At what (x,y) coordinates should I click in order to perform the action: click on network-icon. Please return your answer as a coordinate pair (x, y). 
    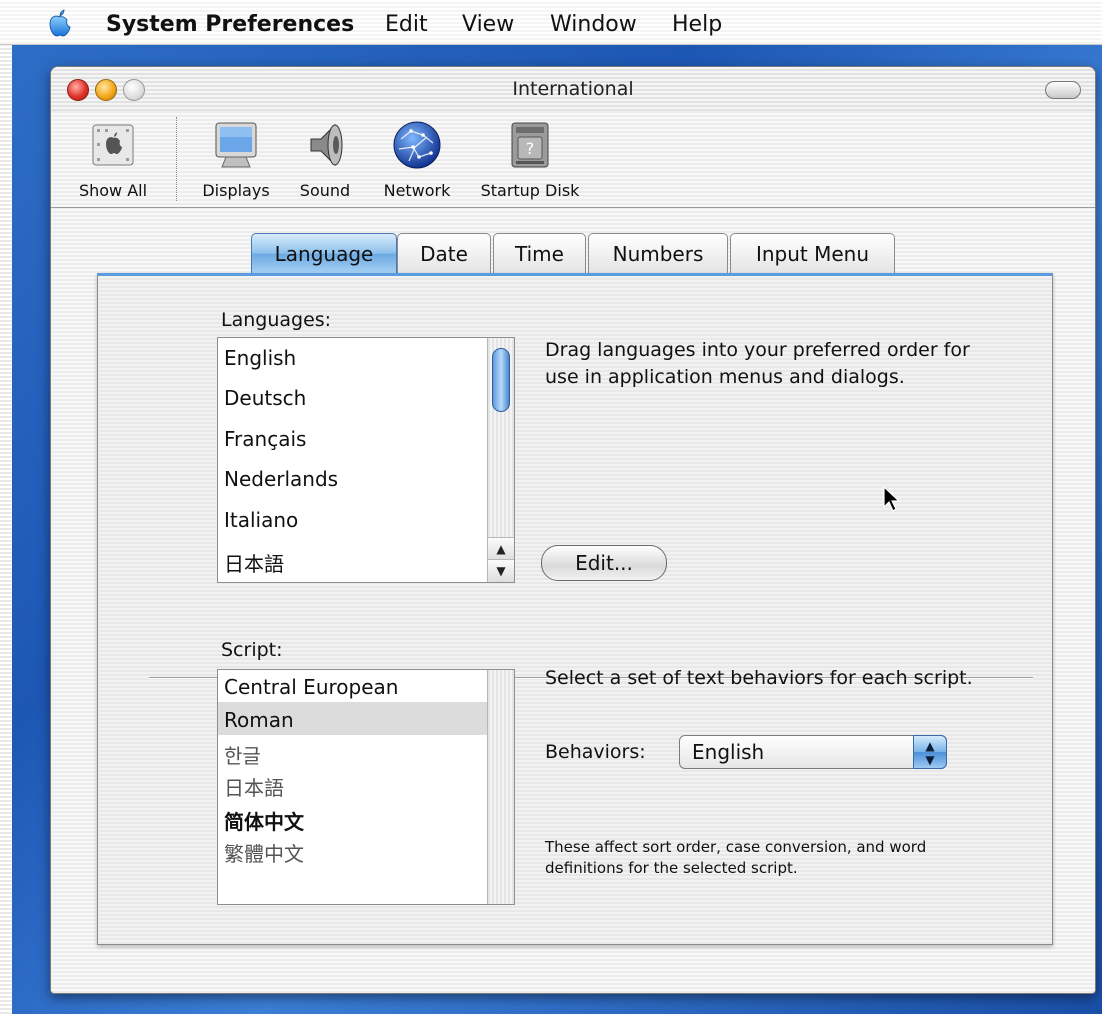
    Looking at the image, I should click on (417, 145).